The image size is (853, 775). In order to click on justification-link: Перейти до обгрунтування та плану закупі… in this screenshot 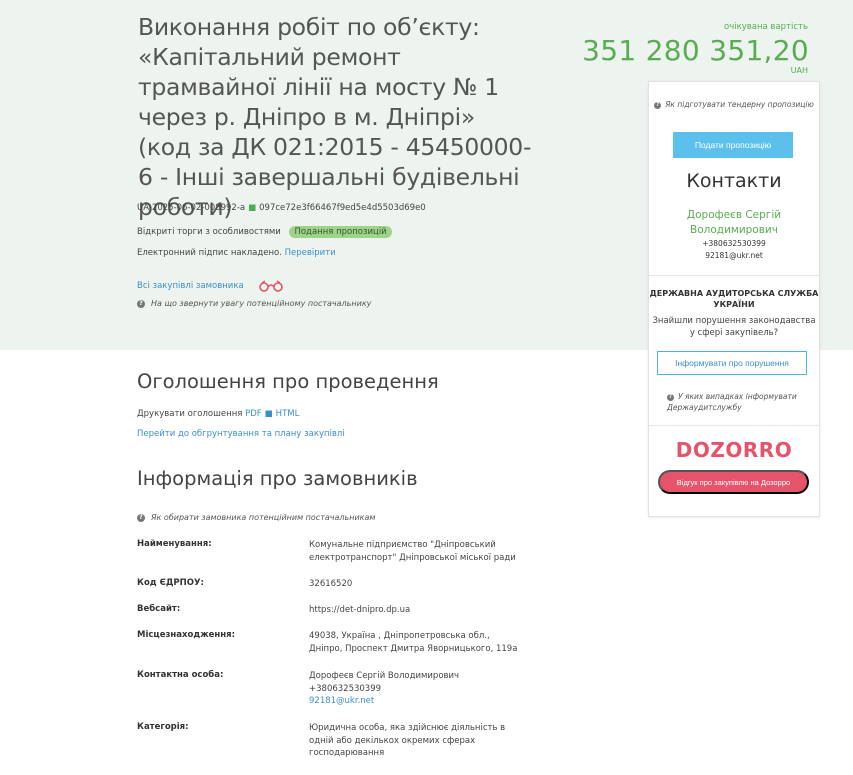, I will do `click(241, 434)`.